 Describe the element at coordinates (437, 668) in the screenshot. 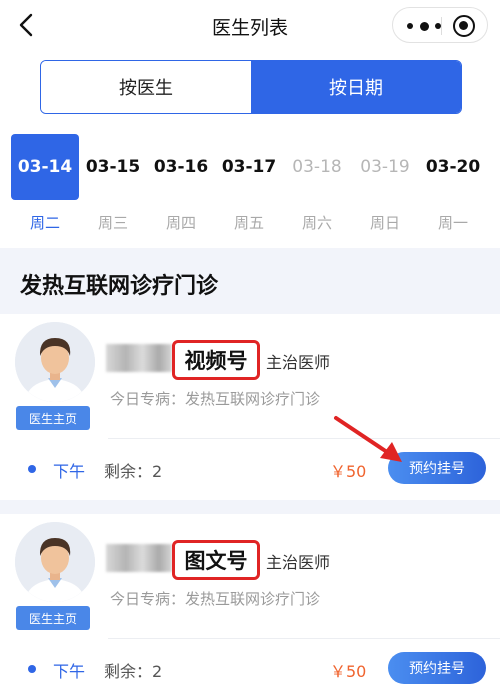

I see `book-appointment-button: 预约挂号` at that location.